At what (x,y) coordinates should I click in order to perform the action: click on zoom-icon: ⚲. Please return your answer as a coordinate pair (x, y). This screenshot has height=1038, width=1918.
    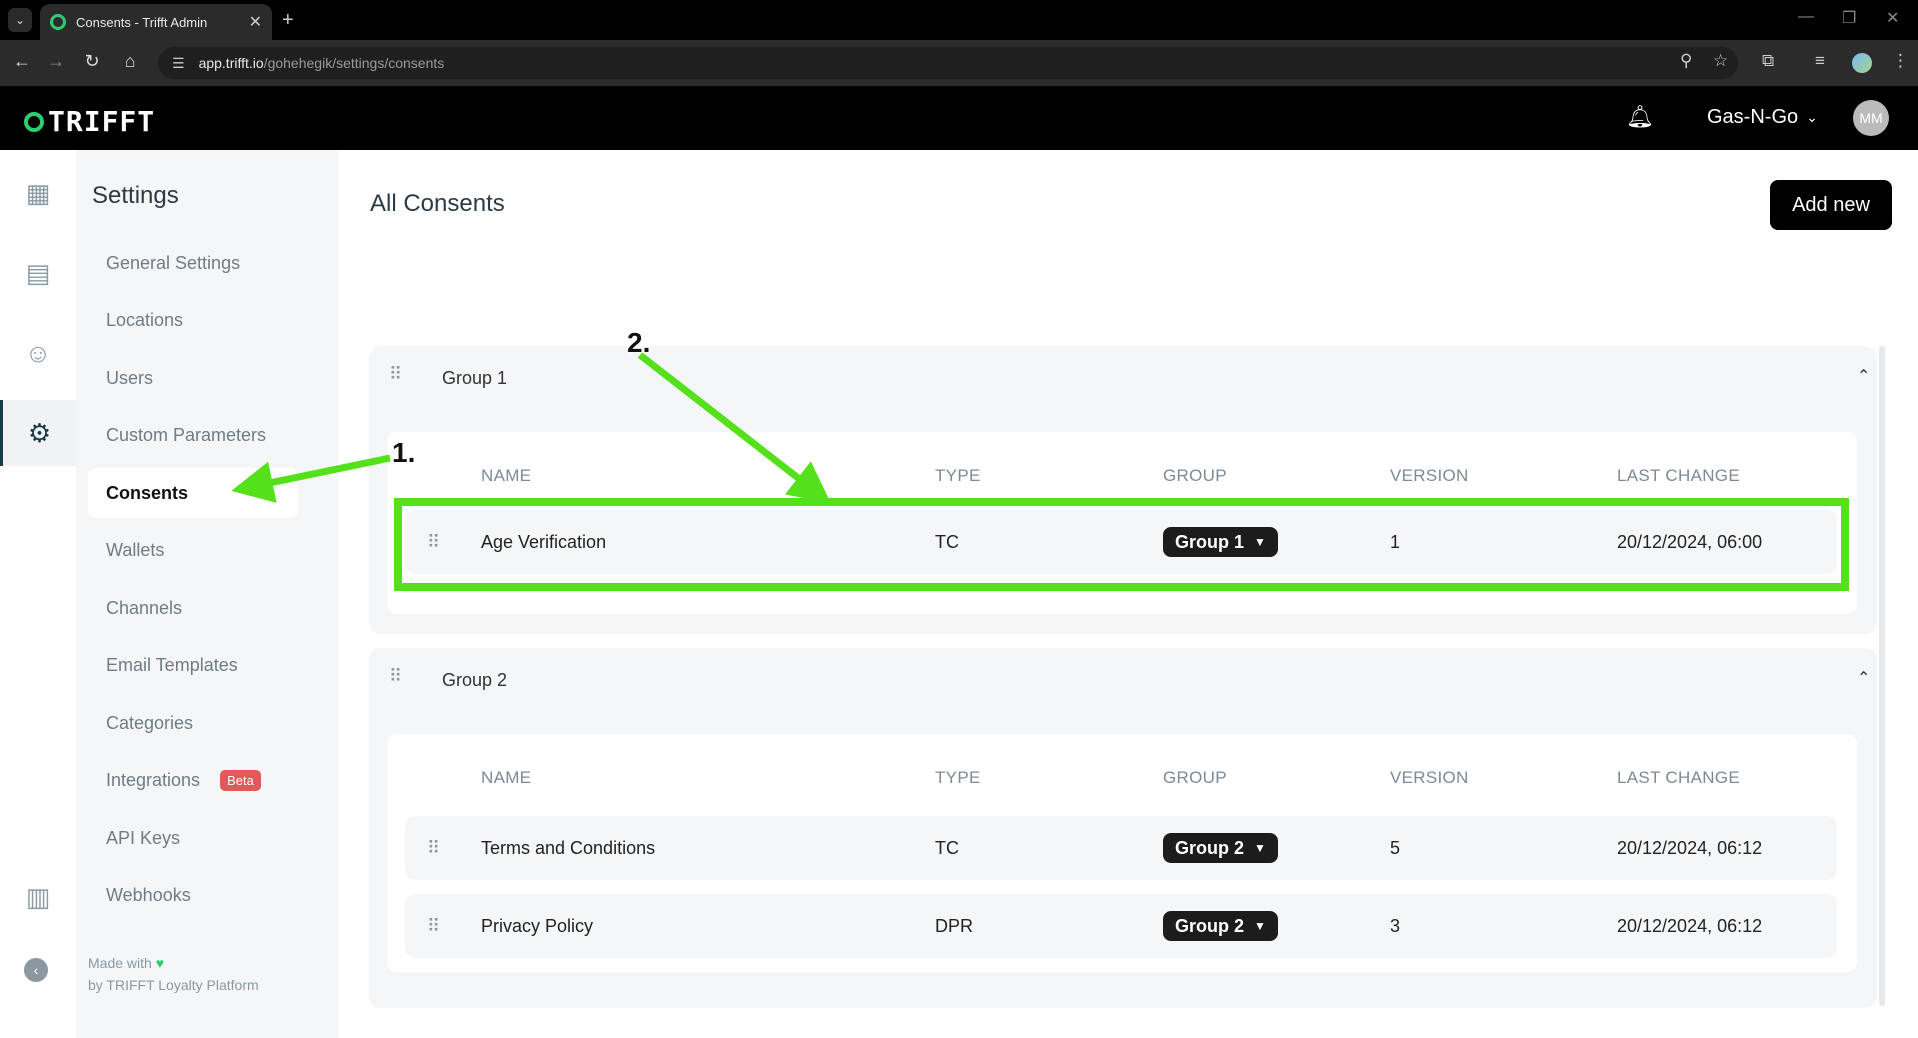
    Looking at the image, I should click on (1686, 61).